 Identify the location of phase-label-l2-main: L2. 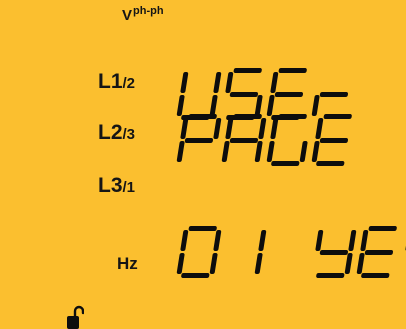
(110, 132).